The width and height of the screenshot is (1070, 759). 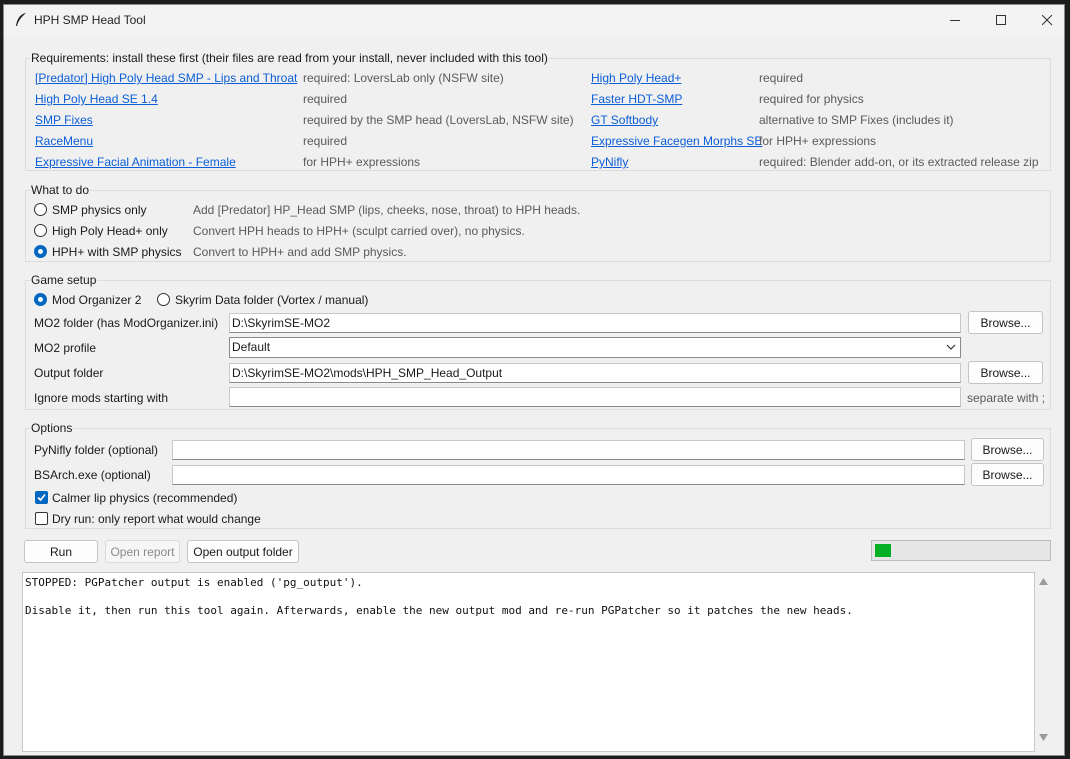 I want to click on label-dry-run: Dry run: only report what would change, so click(x=156, y=519).